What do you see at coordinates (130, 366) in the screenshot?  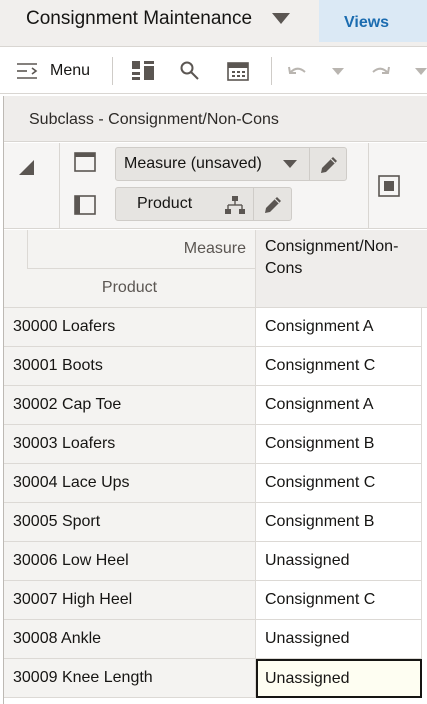 I see `row-header: 30001 Boots` at bounding box center [130, 366].